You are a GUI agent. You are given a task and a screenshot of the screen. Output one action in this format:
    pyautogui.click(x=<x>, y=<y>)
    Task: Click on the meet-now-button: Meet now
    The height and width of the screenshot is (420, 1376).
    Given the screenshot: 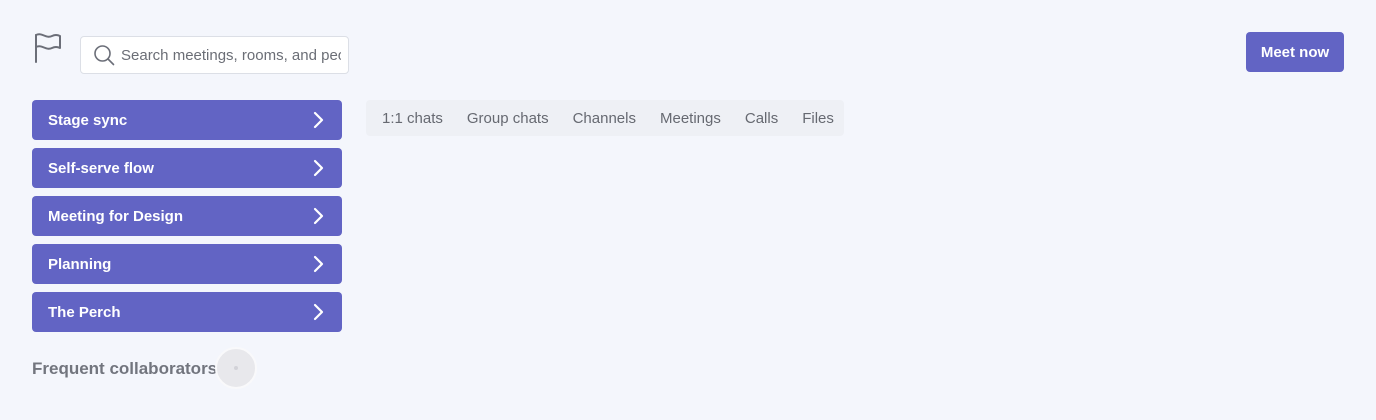 What is the action you would take?
    pyautogui.click(x=1295, y=52)
    